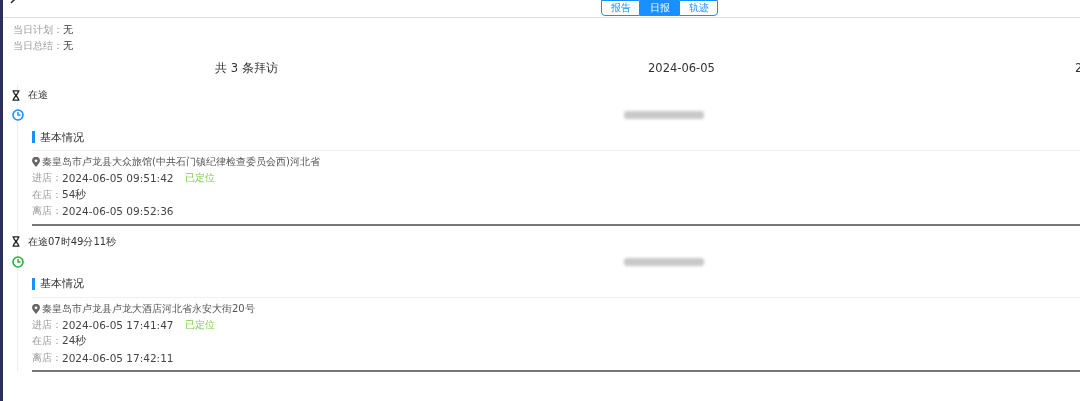 The image size is (1080, 401). I want to click on tab: 轨迹, so click(698, 8).